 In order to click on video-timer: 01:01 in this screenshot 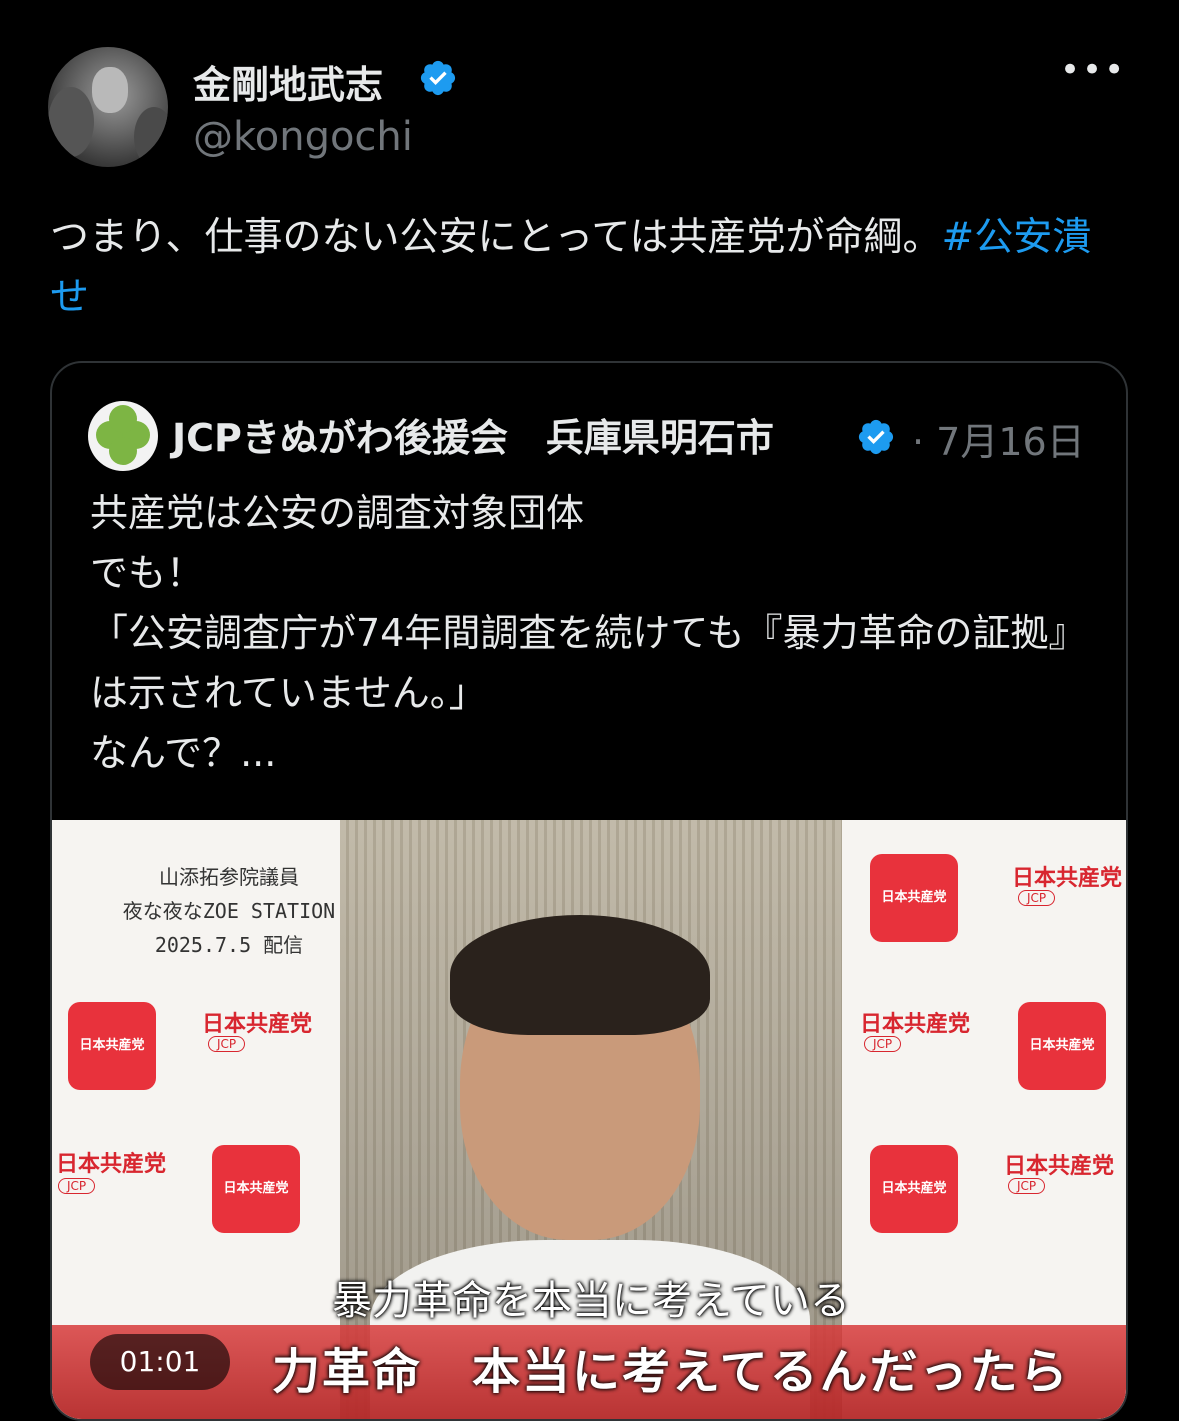, I will do `click(160, 1362)`.